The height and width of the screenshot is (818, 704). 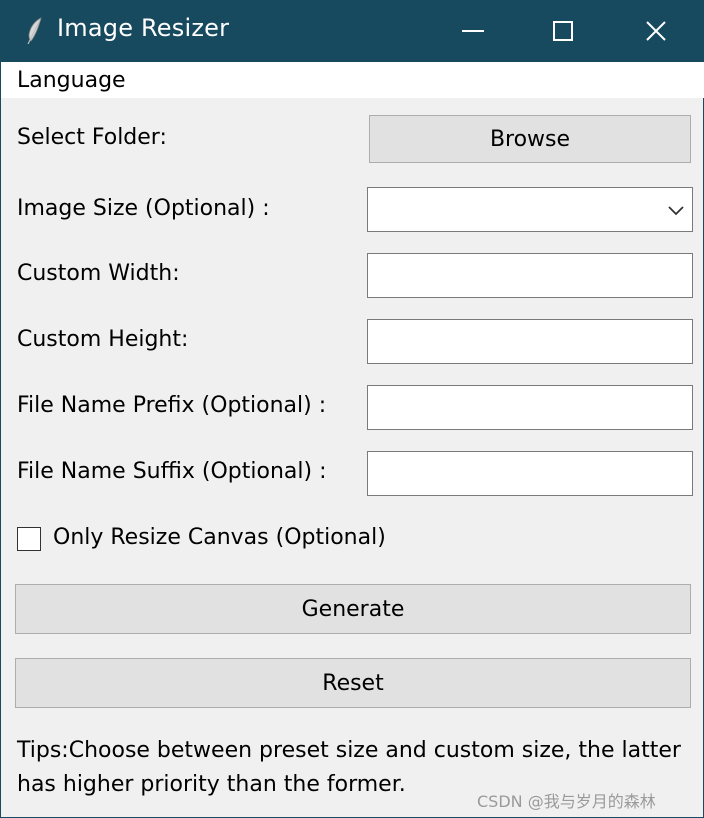 What do you see at coordinates (71, 80) in the screenshot?
I see `menu-language: Language` at bounding box center [71, 80].